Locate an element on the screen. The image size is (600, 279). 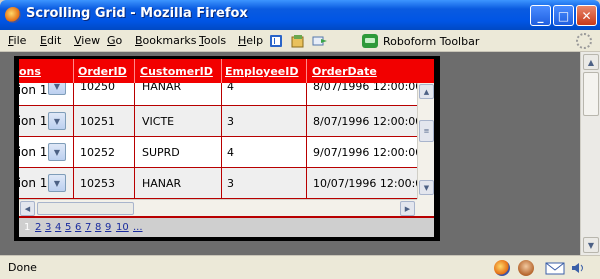
header-options: ons is located at coordinates (30, 71).